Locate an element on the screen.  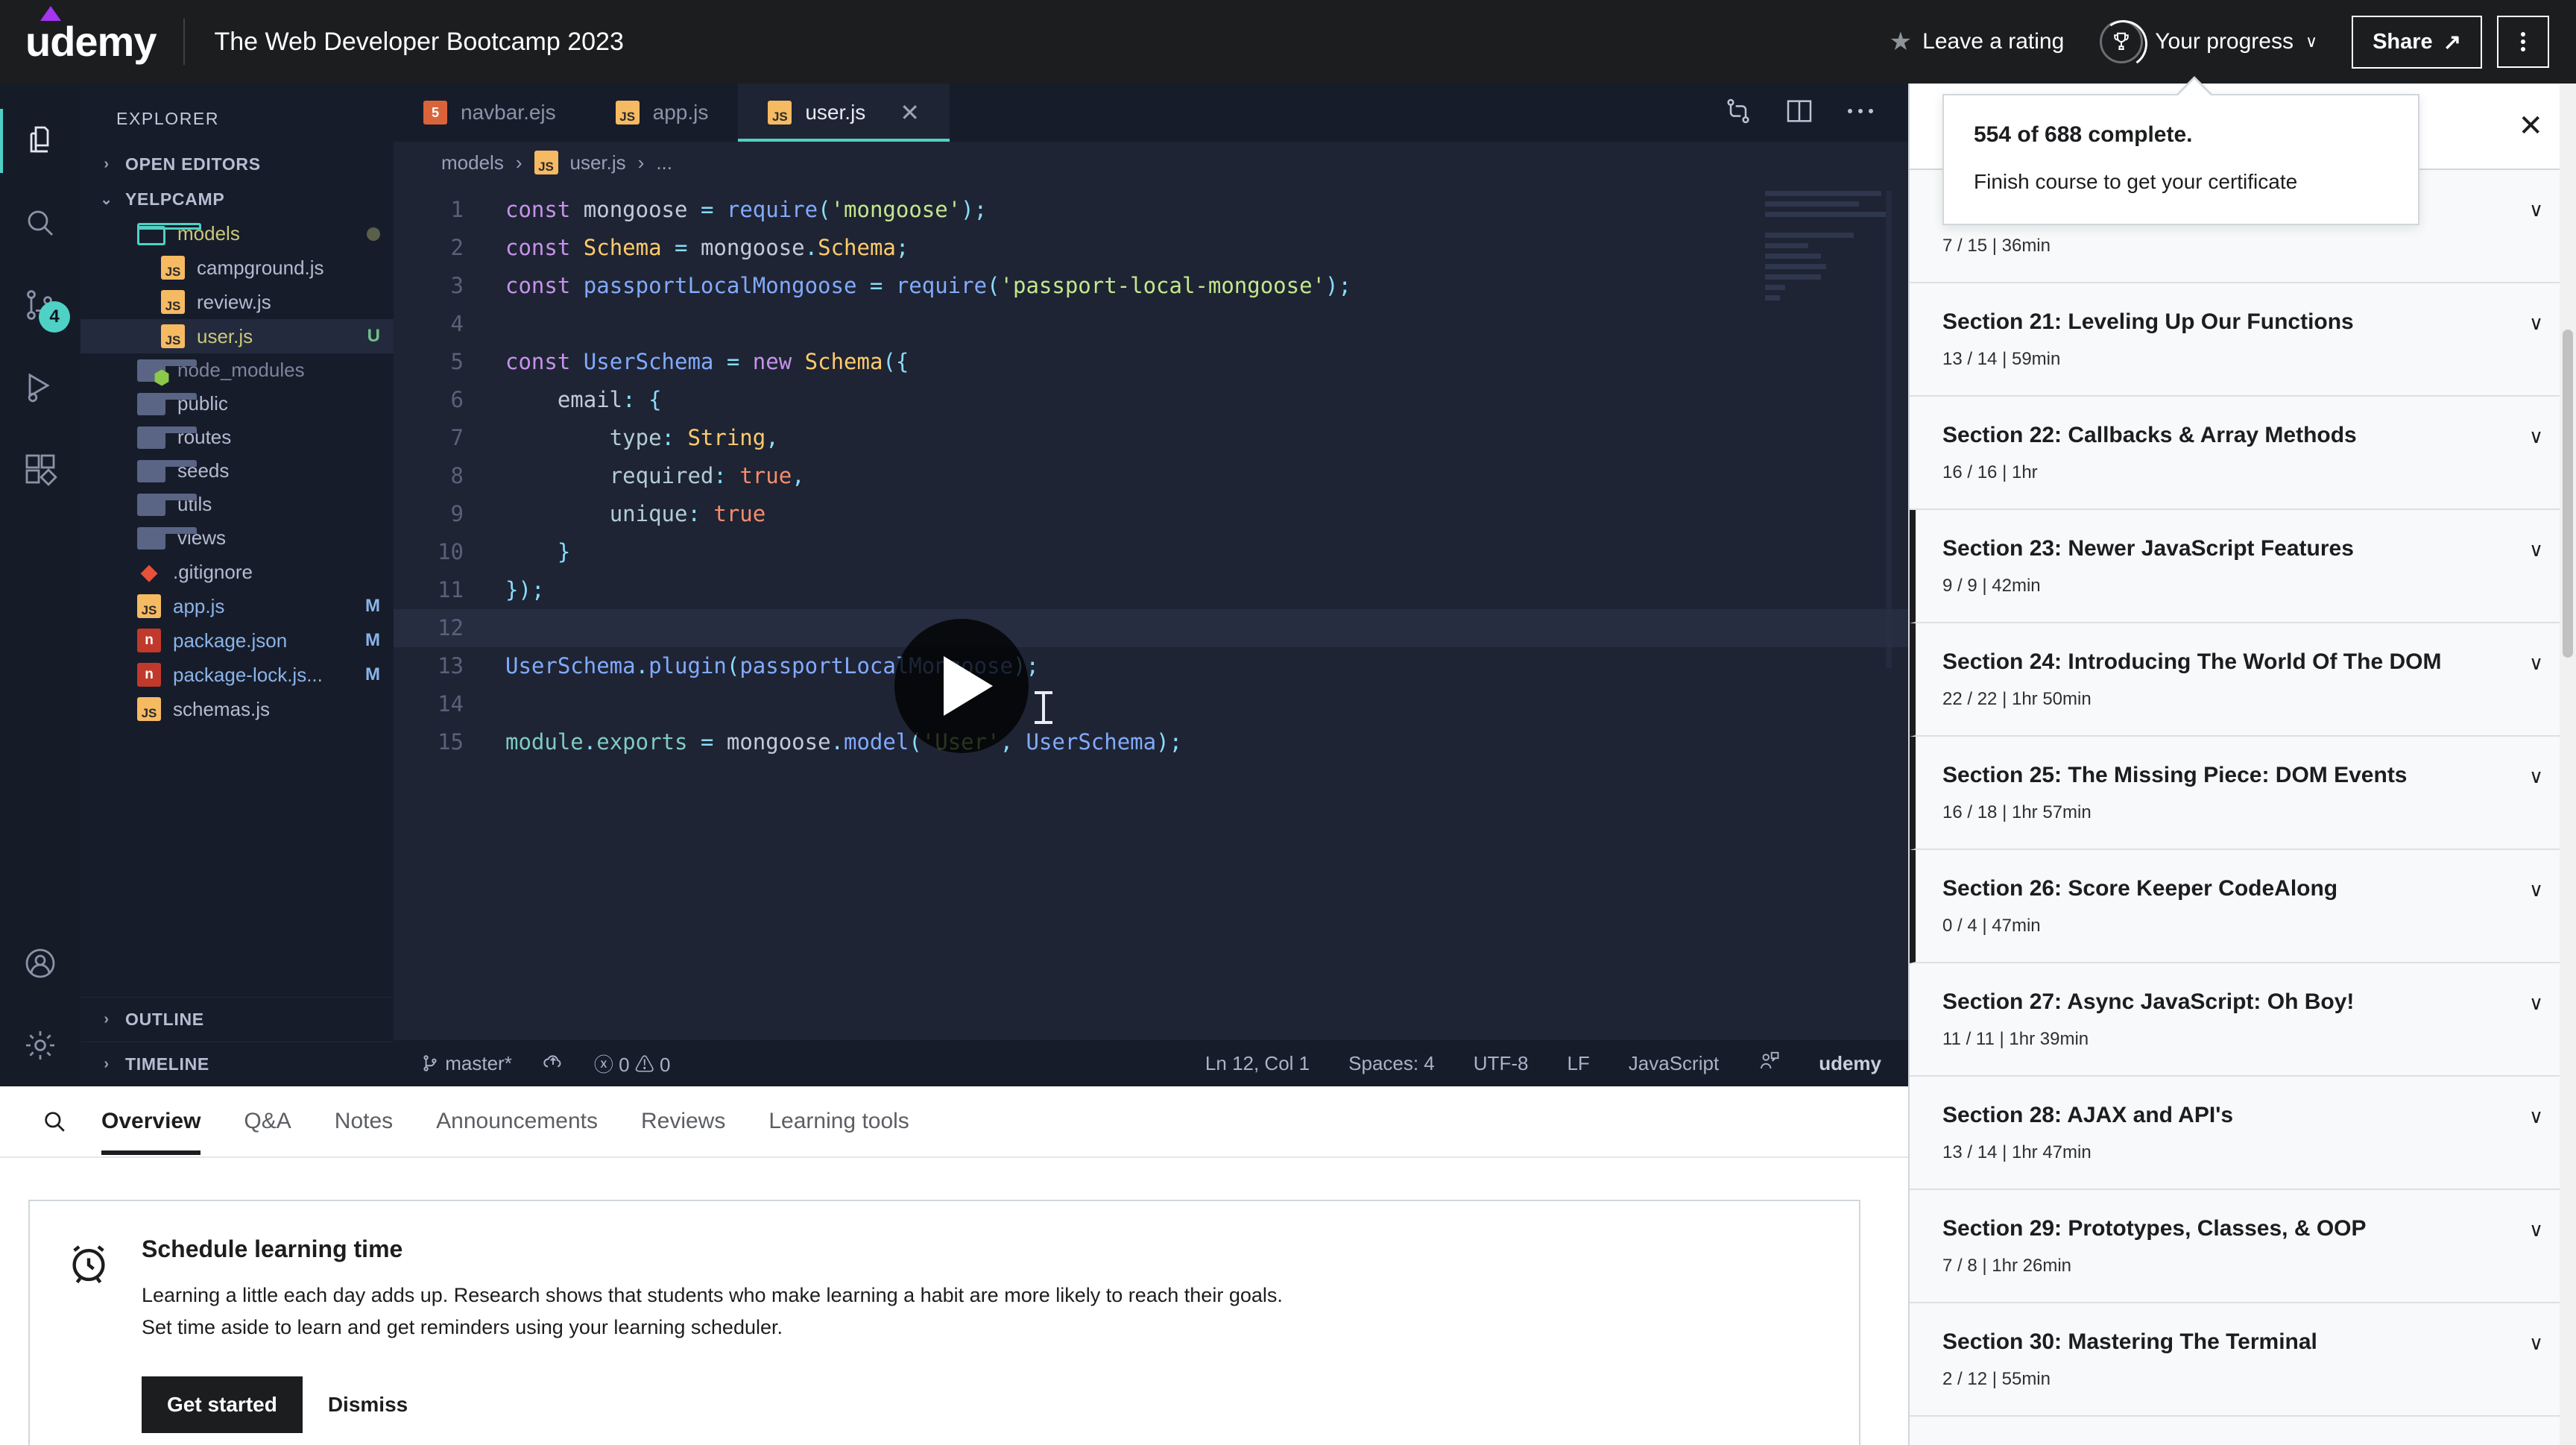
cloud-sync-icon is located at coordinates (553, 1063).